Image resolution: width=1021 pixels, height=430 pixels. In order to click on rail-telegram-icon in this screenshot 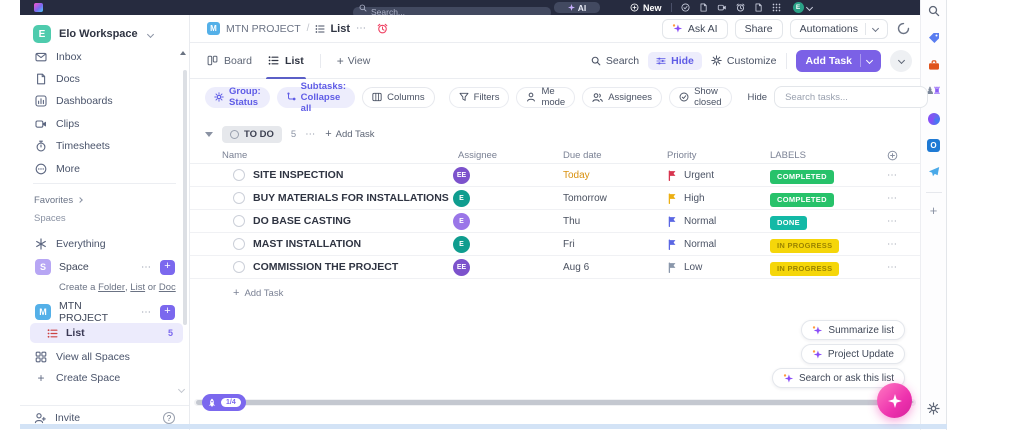, I will do `click(934, 172)`.